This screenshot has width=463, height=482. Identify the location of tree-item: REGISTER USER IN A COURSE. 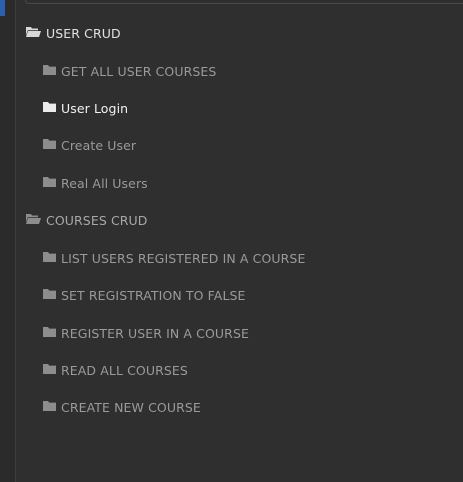
(146, 333).